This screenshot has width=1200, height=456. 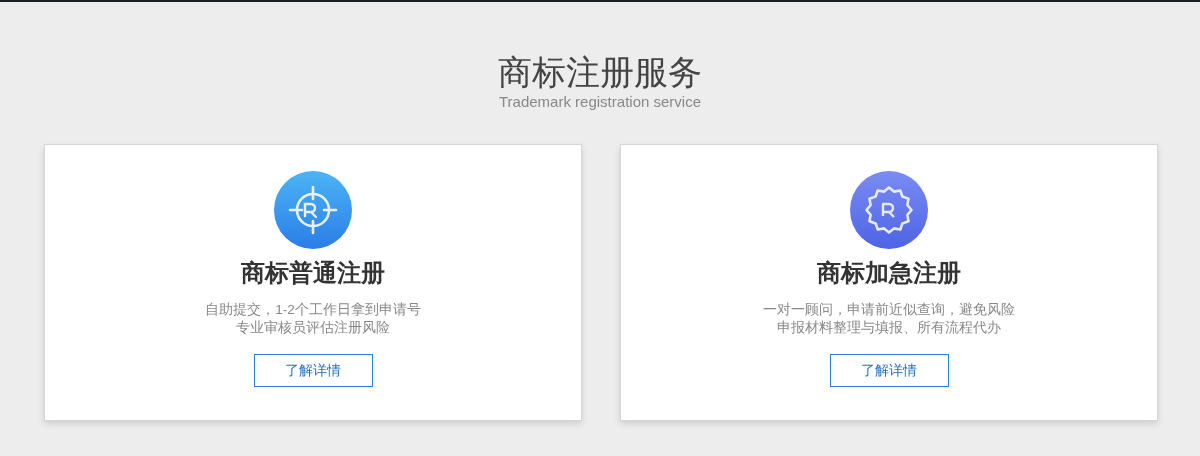 I want to click on card-description: 申报材料整理与填报、所有流程代办, so click(x=889, y=327).